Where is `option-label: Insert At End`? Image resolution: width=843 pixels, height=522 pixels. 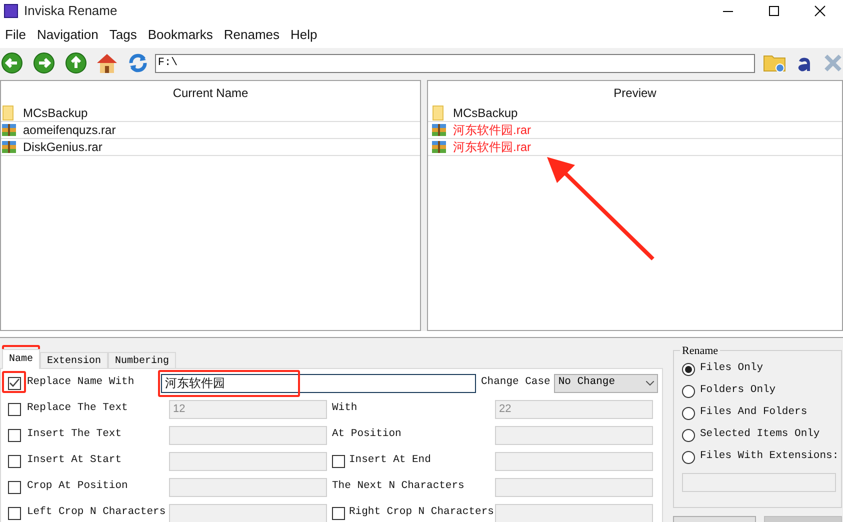
option-label: Insert At End is located at coordinates (390, 460).